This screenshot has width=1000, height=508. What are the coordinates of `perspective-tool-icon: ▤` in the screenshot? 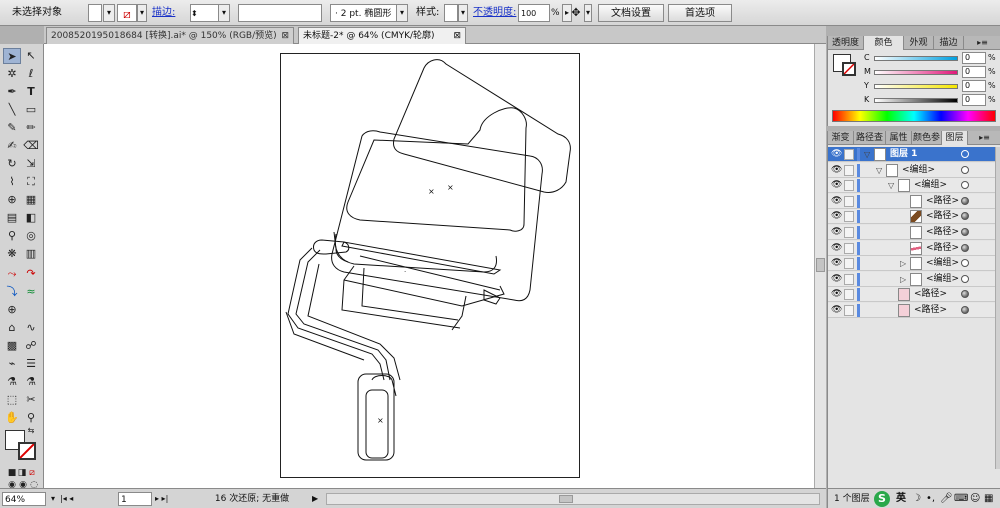 It's located at (12, 218).